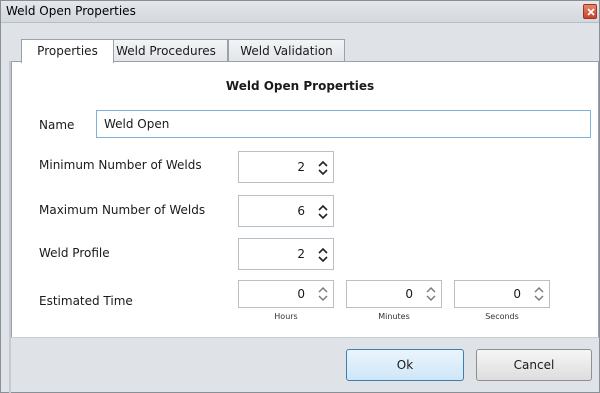 This screenshot has height=393, width=600. Describe the element at coordinates (502, 316) in the screenshot. I see `seconds-unit-label: Seconds` at that location.